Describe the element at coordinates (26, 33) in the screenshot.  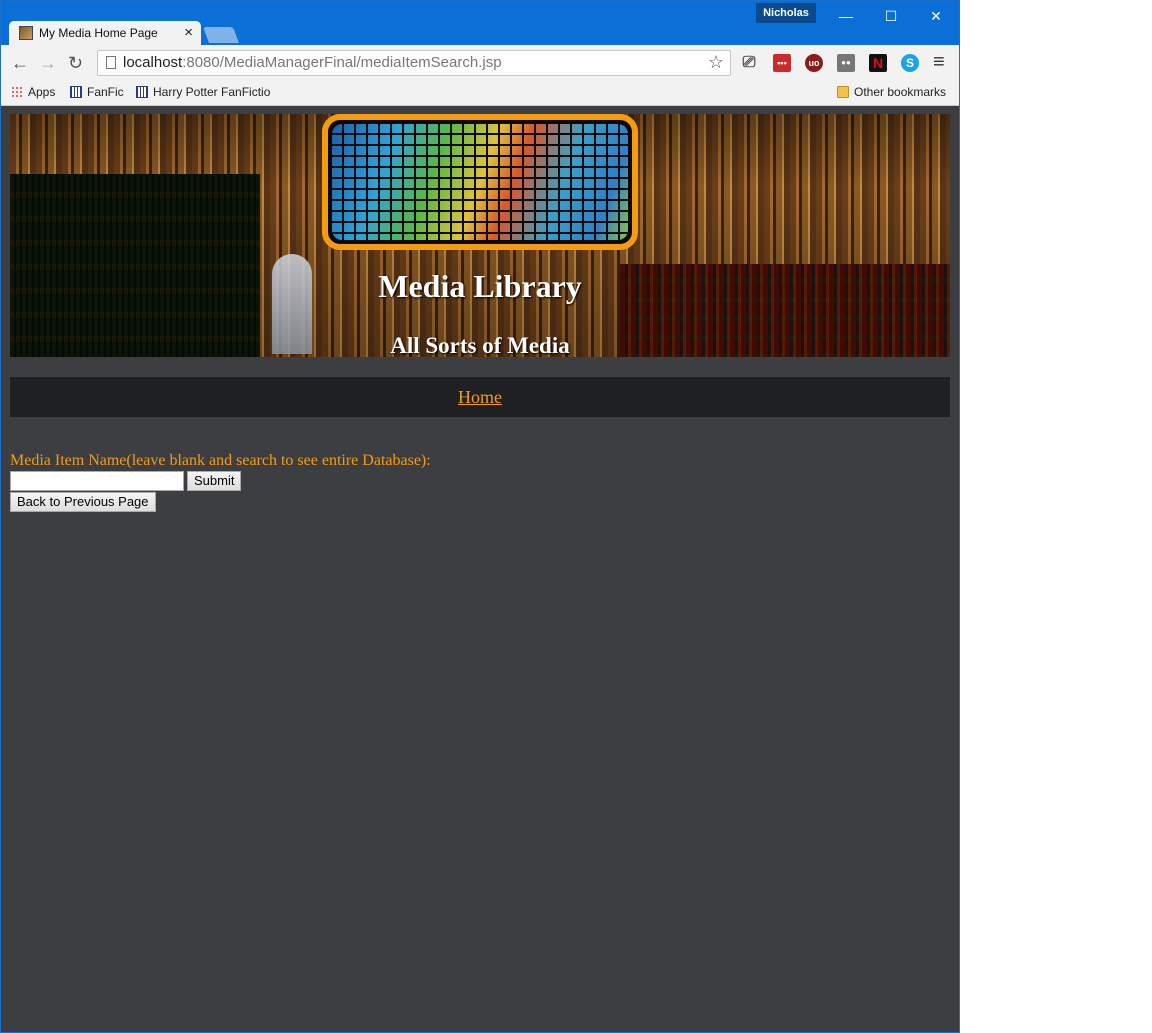
I see `library-favicon-icon` at that location.